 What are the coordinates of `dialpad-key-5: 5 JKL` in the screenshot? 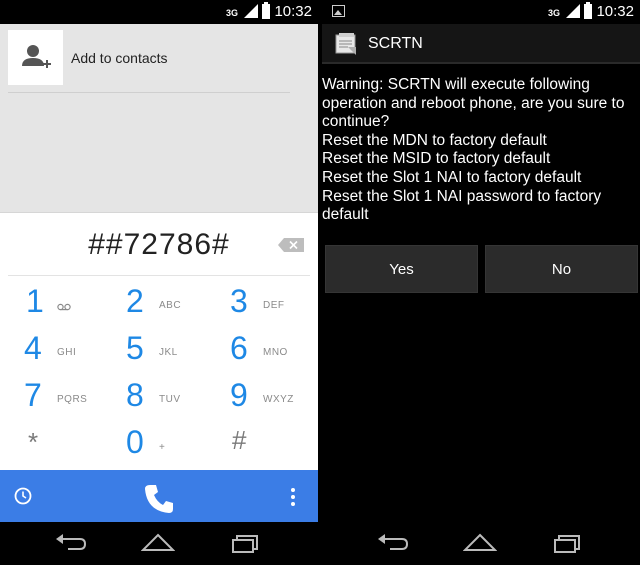 It's located at (166, 352).